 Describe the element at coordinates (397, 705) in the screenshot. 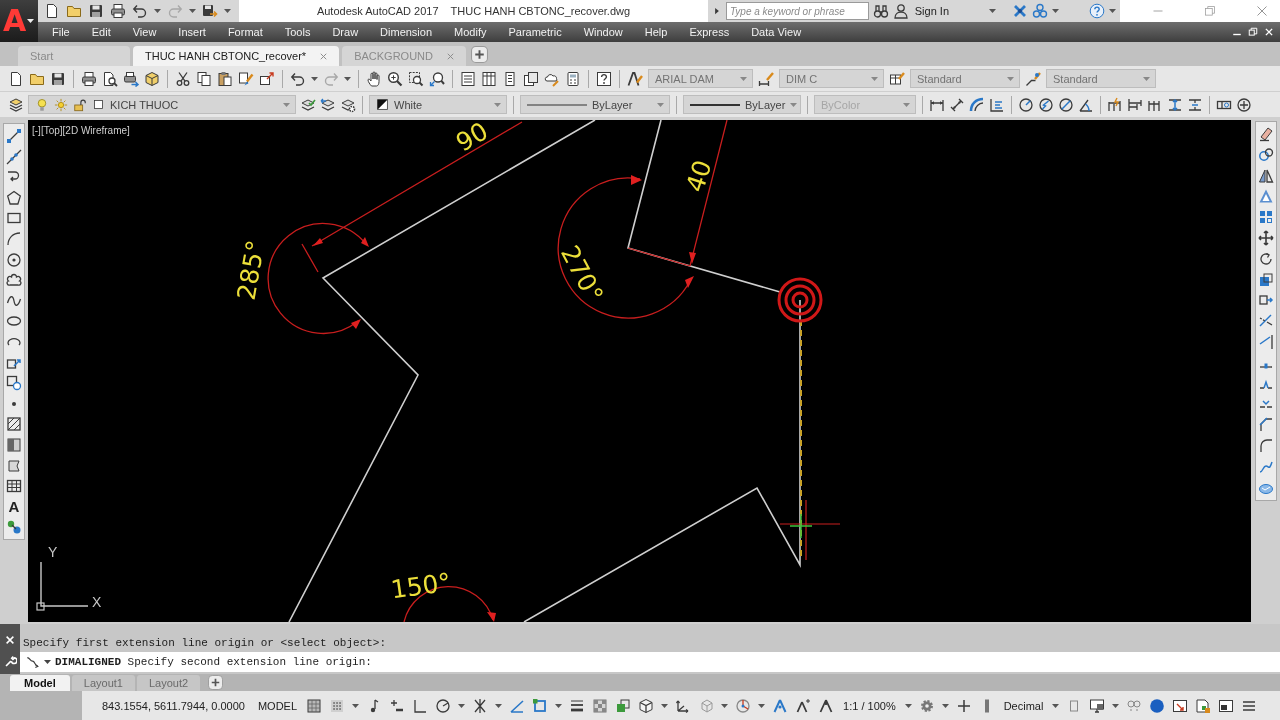

I see `plus-underline-icon` at that location.